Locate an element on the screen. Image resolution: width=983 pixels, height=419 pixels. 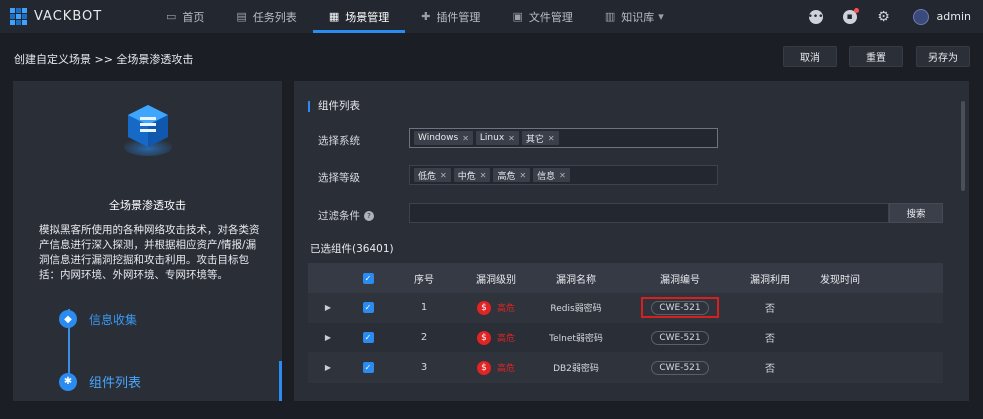
step-component-list: ✱ 组件列表 is located at coordinates (100, 381).